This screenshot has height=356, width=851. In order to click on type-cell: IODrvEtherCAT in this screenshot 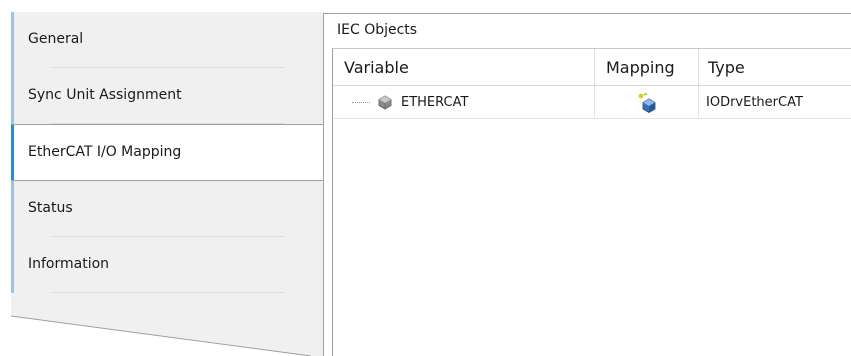, I will do `click(754, 102)`.